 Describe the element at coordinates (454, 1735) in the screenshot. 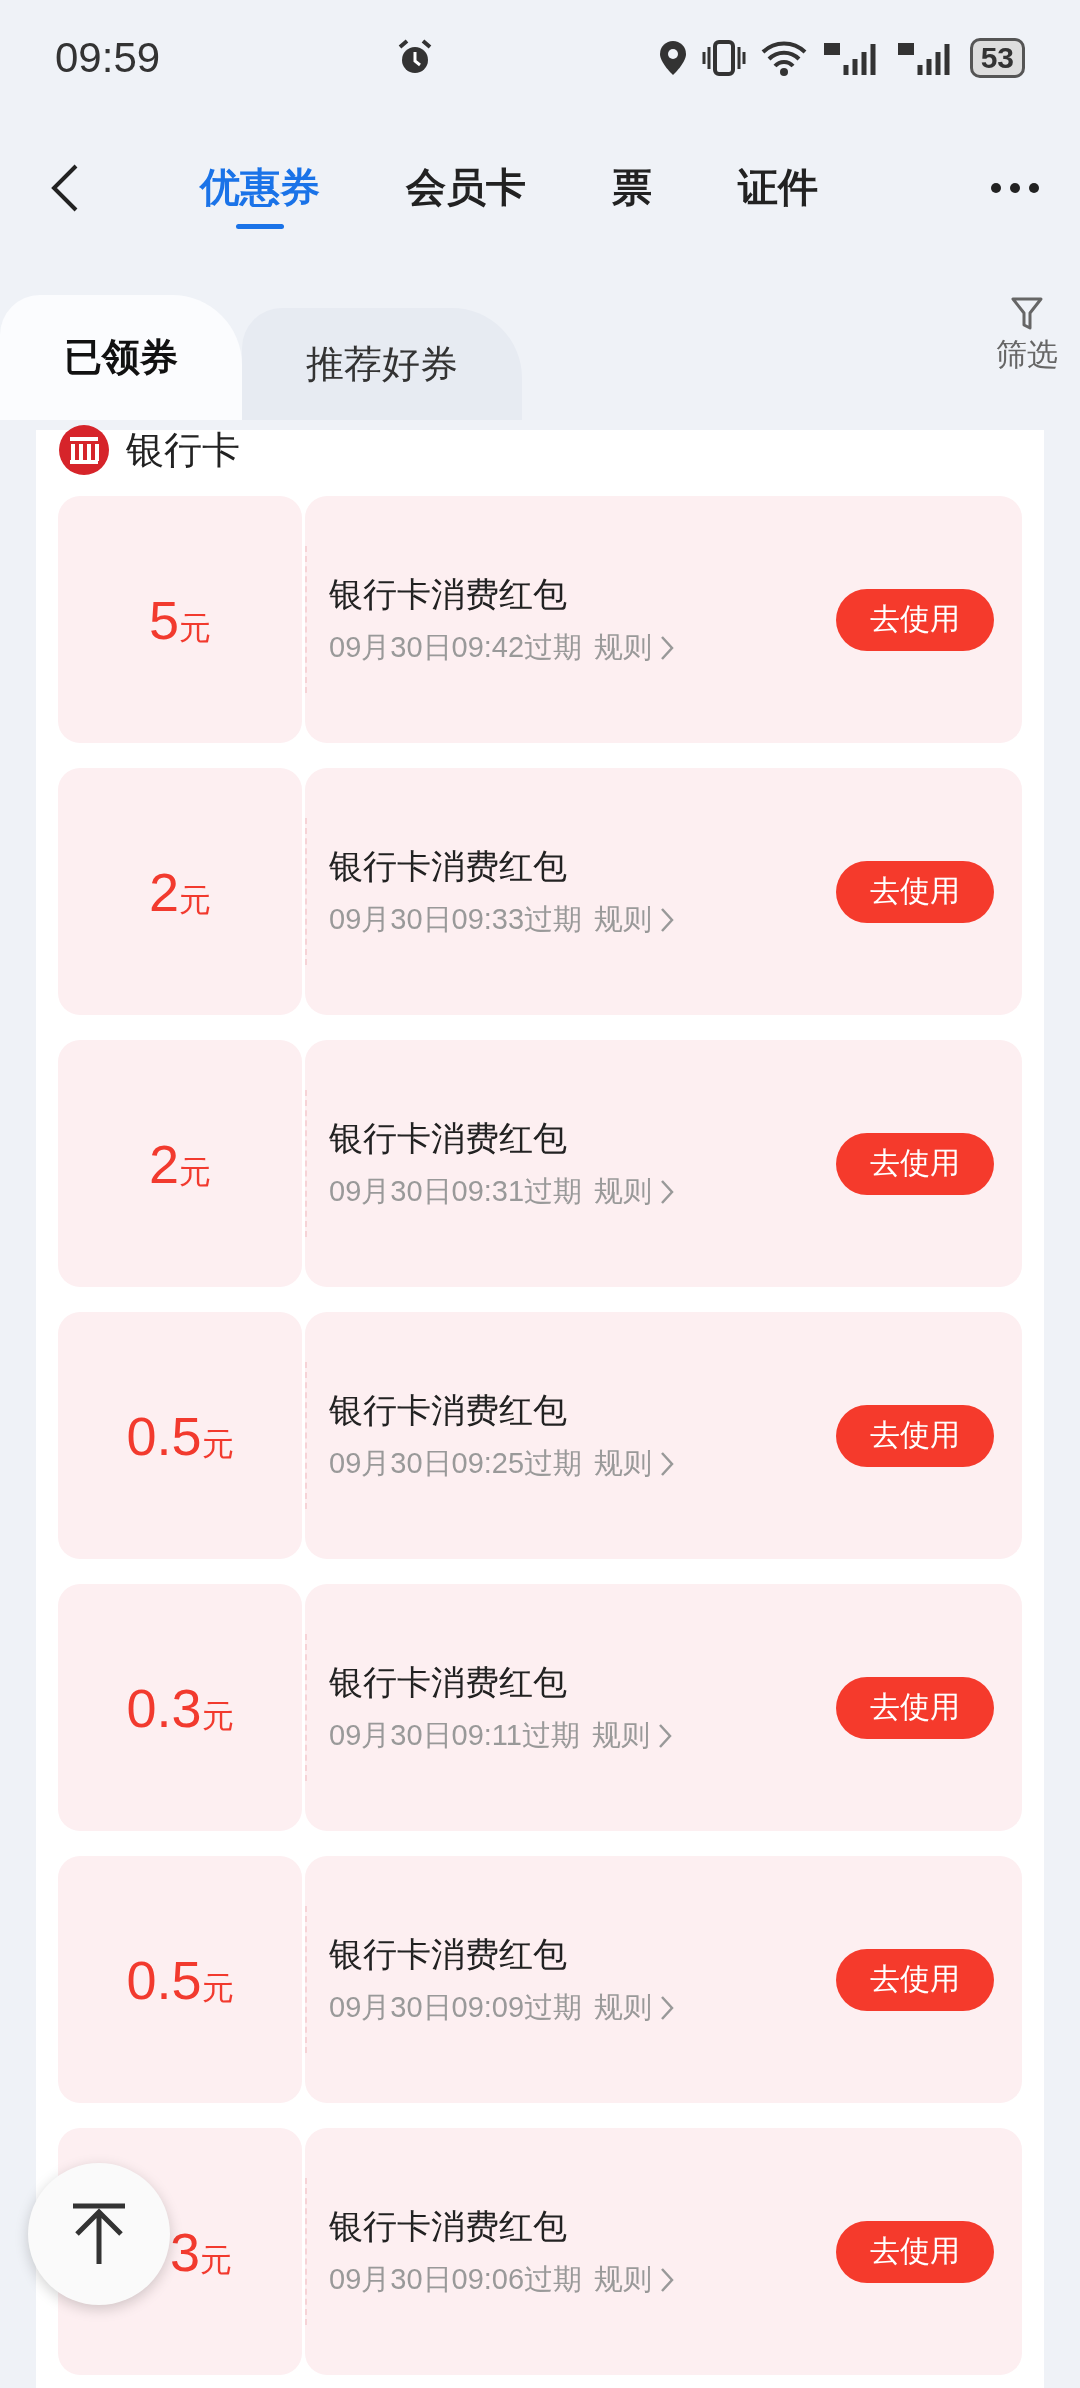

I see `expiry-time: 09月30日09:11过期` at that location.